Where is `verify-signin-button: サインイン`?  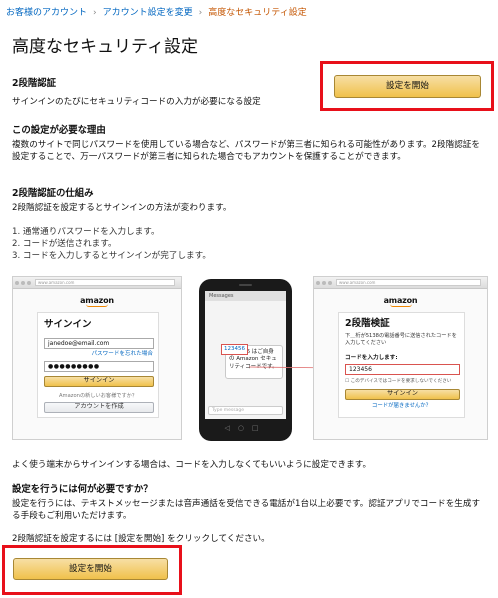 verify-signin-button: サインイン is located at coordinates (402, 394).